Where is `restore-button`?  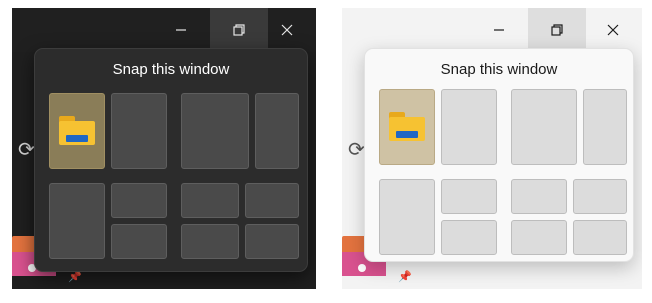 restore-button is located at coordinates (557, 30).